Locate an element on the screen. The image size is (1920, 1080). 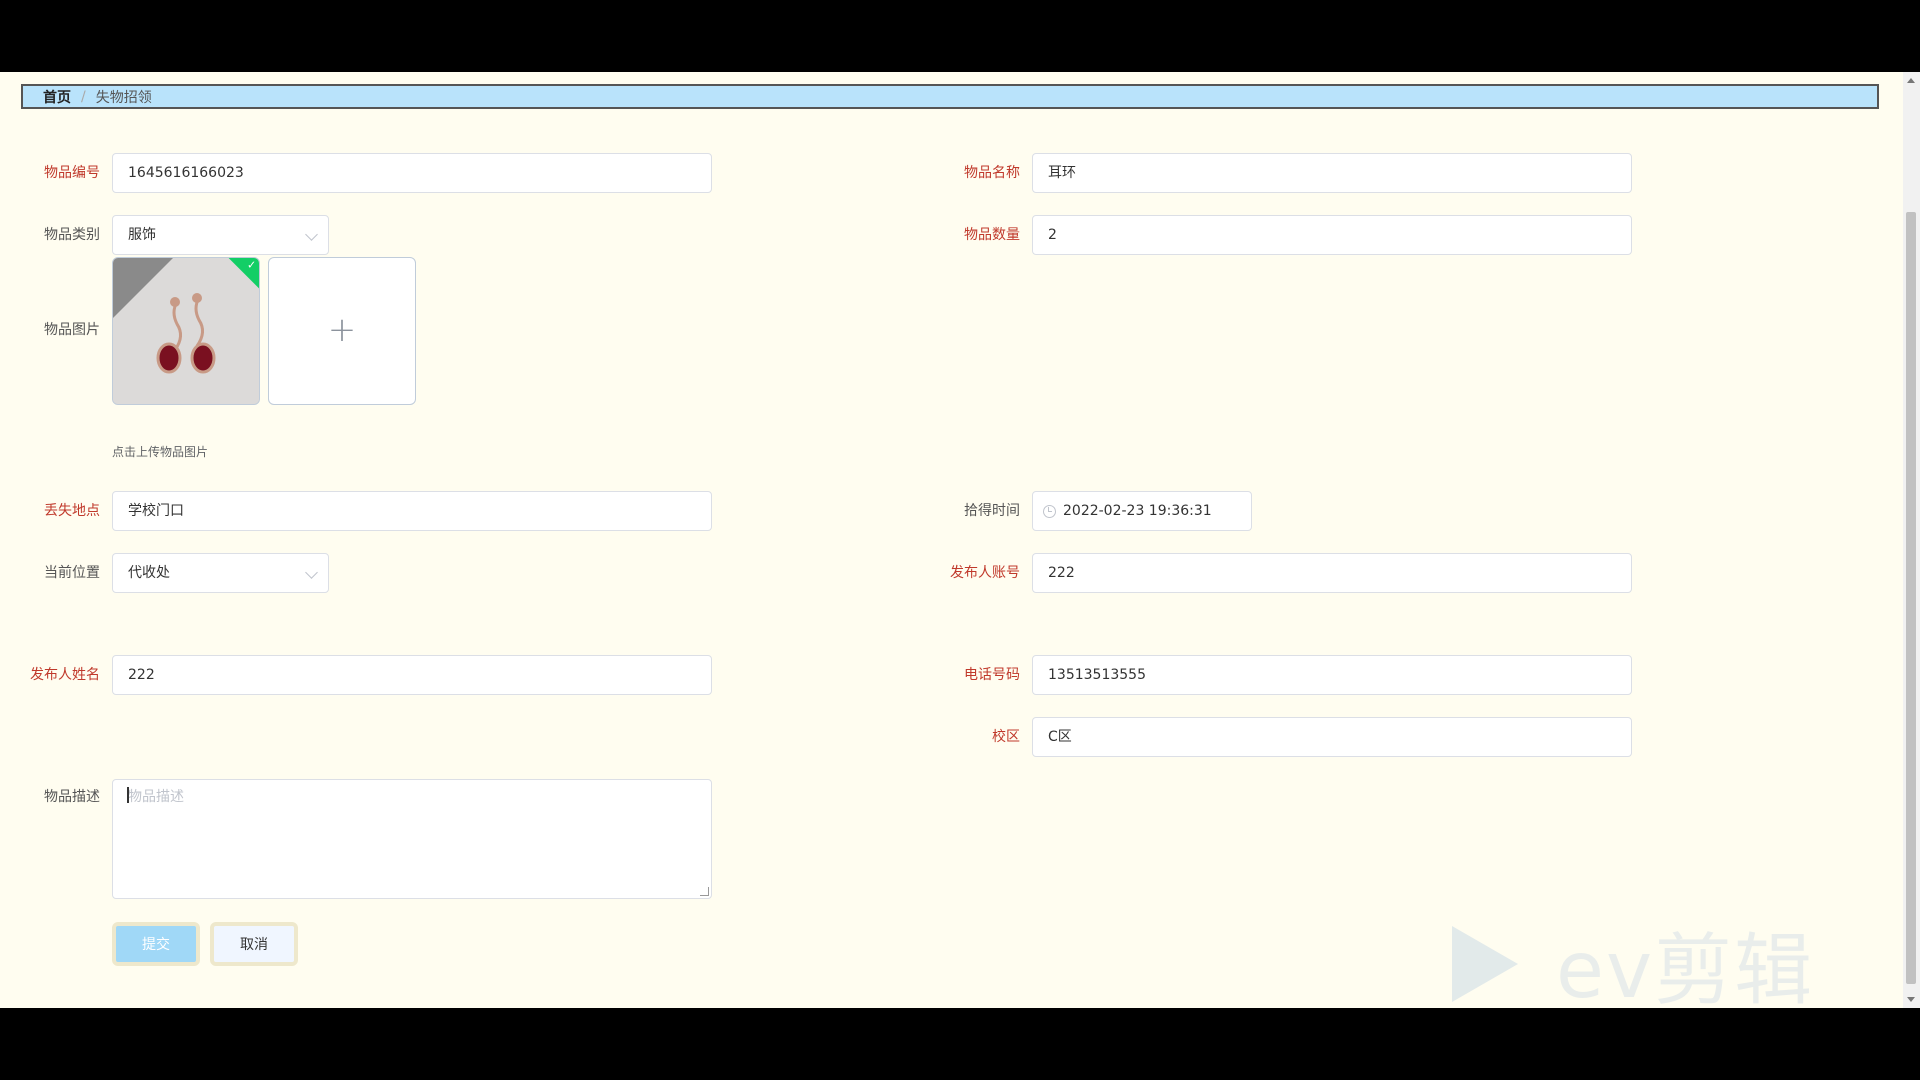
item-name-label: 物品名称 is located at coordinates (992, 173).